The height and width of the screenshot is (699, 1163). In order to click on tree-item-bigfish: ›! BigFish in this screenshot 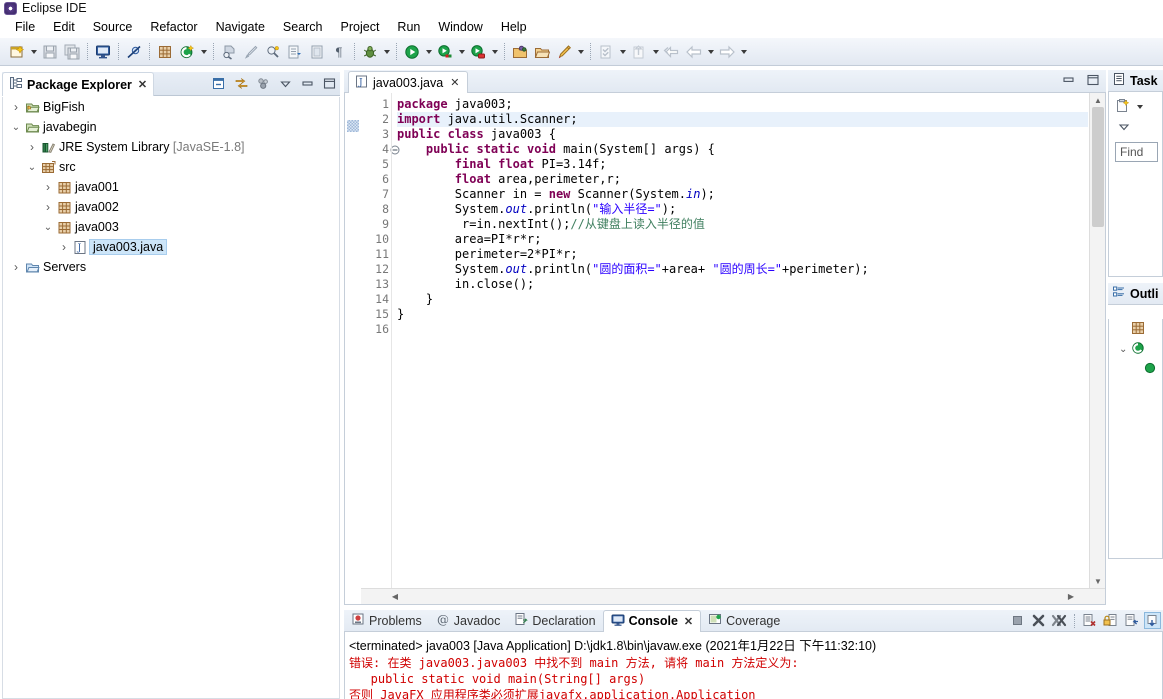, I will do `click(171, 107)`.